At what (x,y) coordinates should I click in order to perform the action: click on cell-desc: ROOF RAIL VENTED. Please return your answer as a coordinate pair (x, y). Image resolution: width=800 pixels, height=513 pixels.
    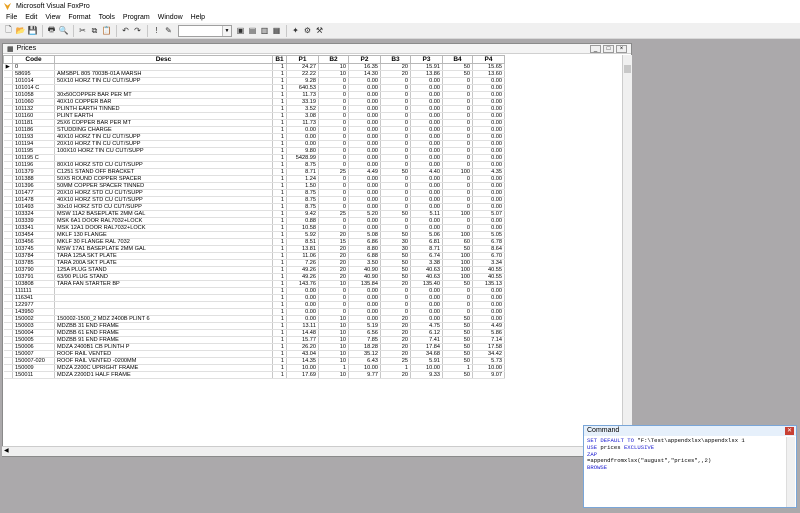
    Looking at the image, I should click on (163, 354).